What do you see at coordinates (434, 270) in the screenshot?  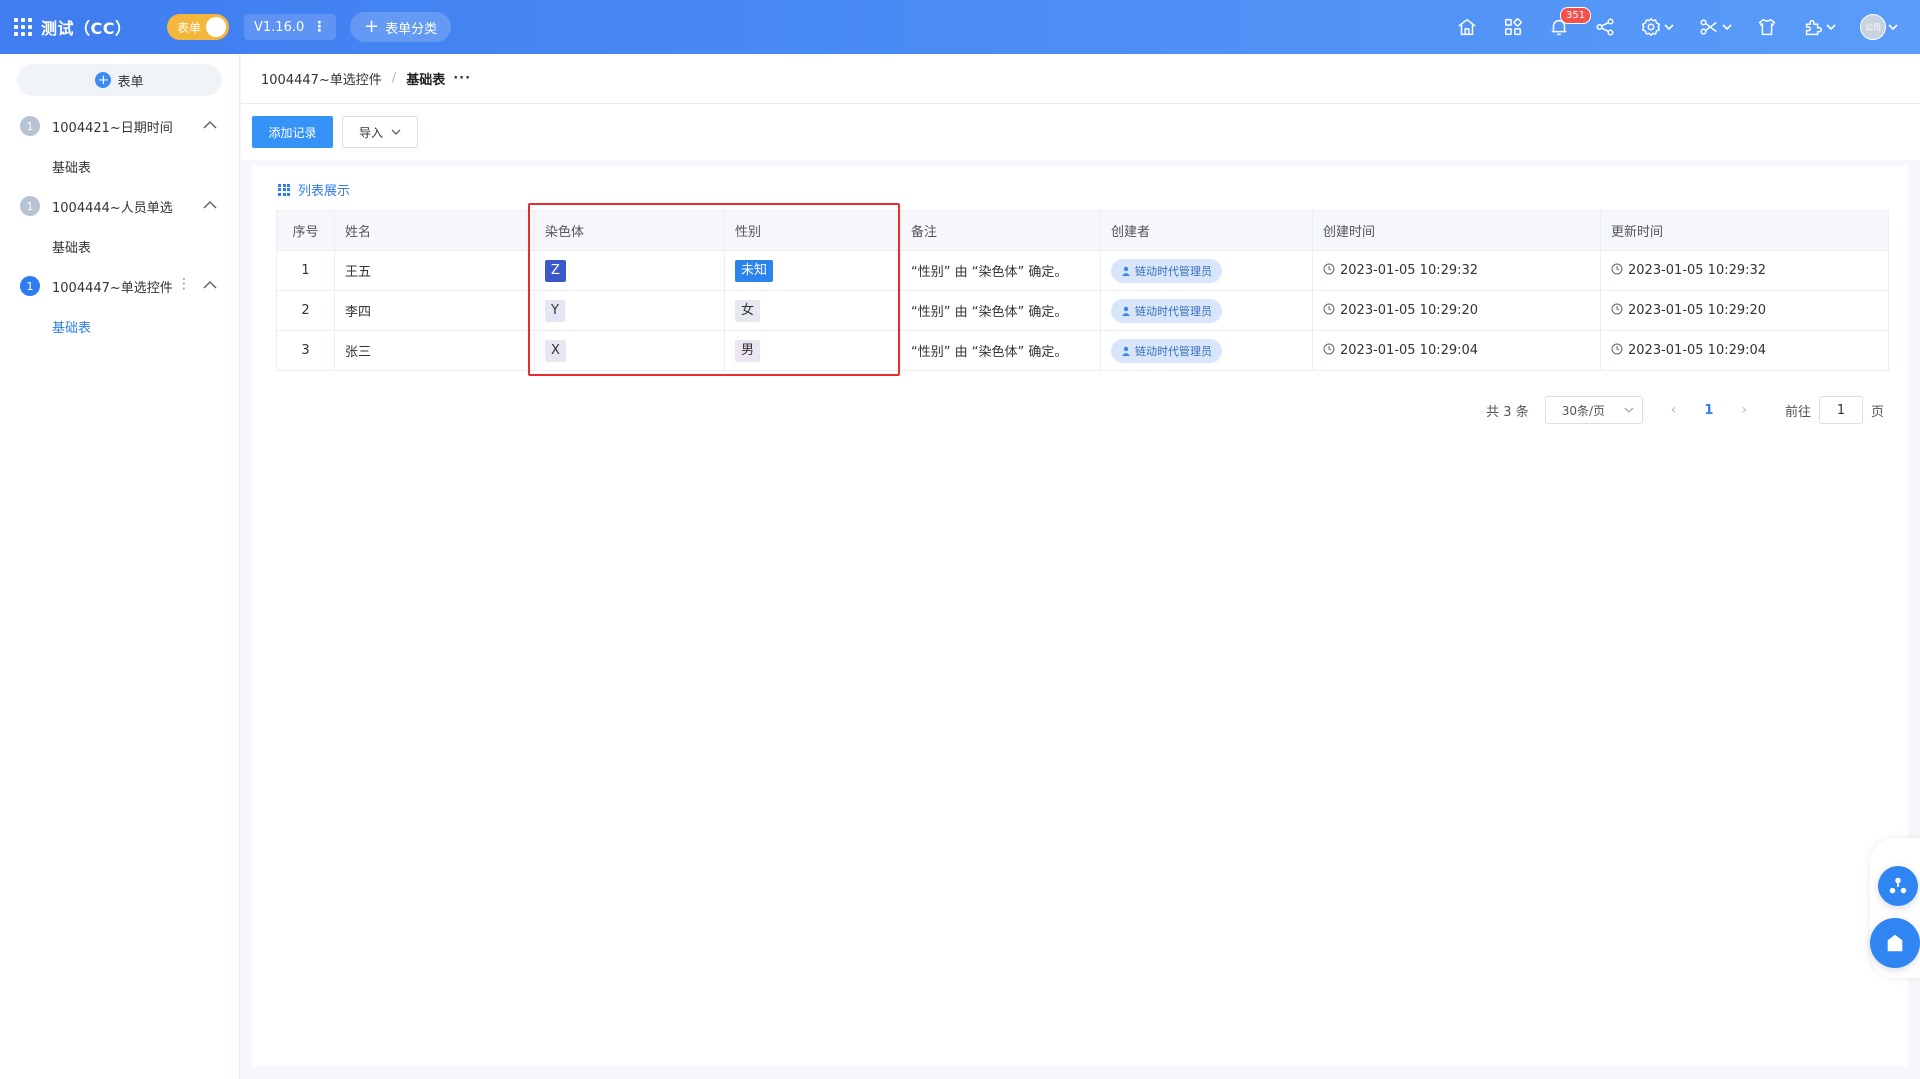 I see `cell-name: 王五` at bounding box center [434, 270].